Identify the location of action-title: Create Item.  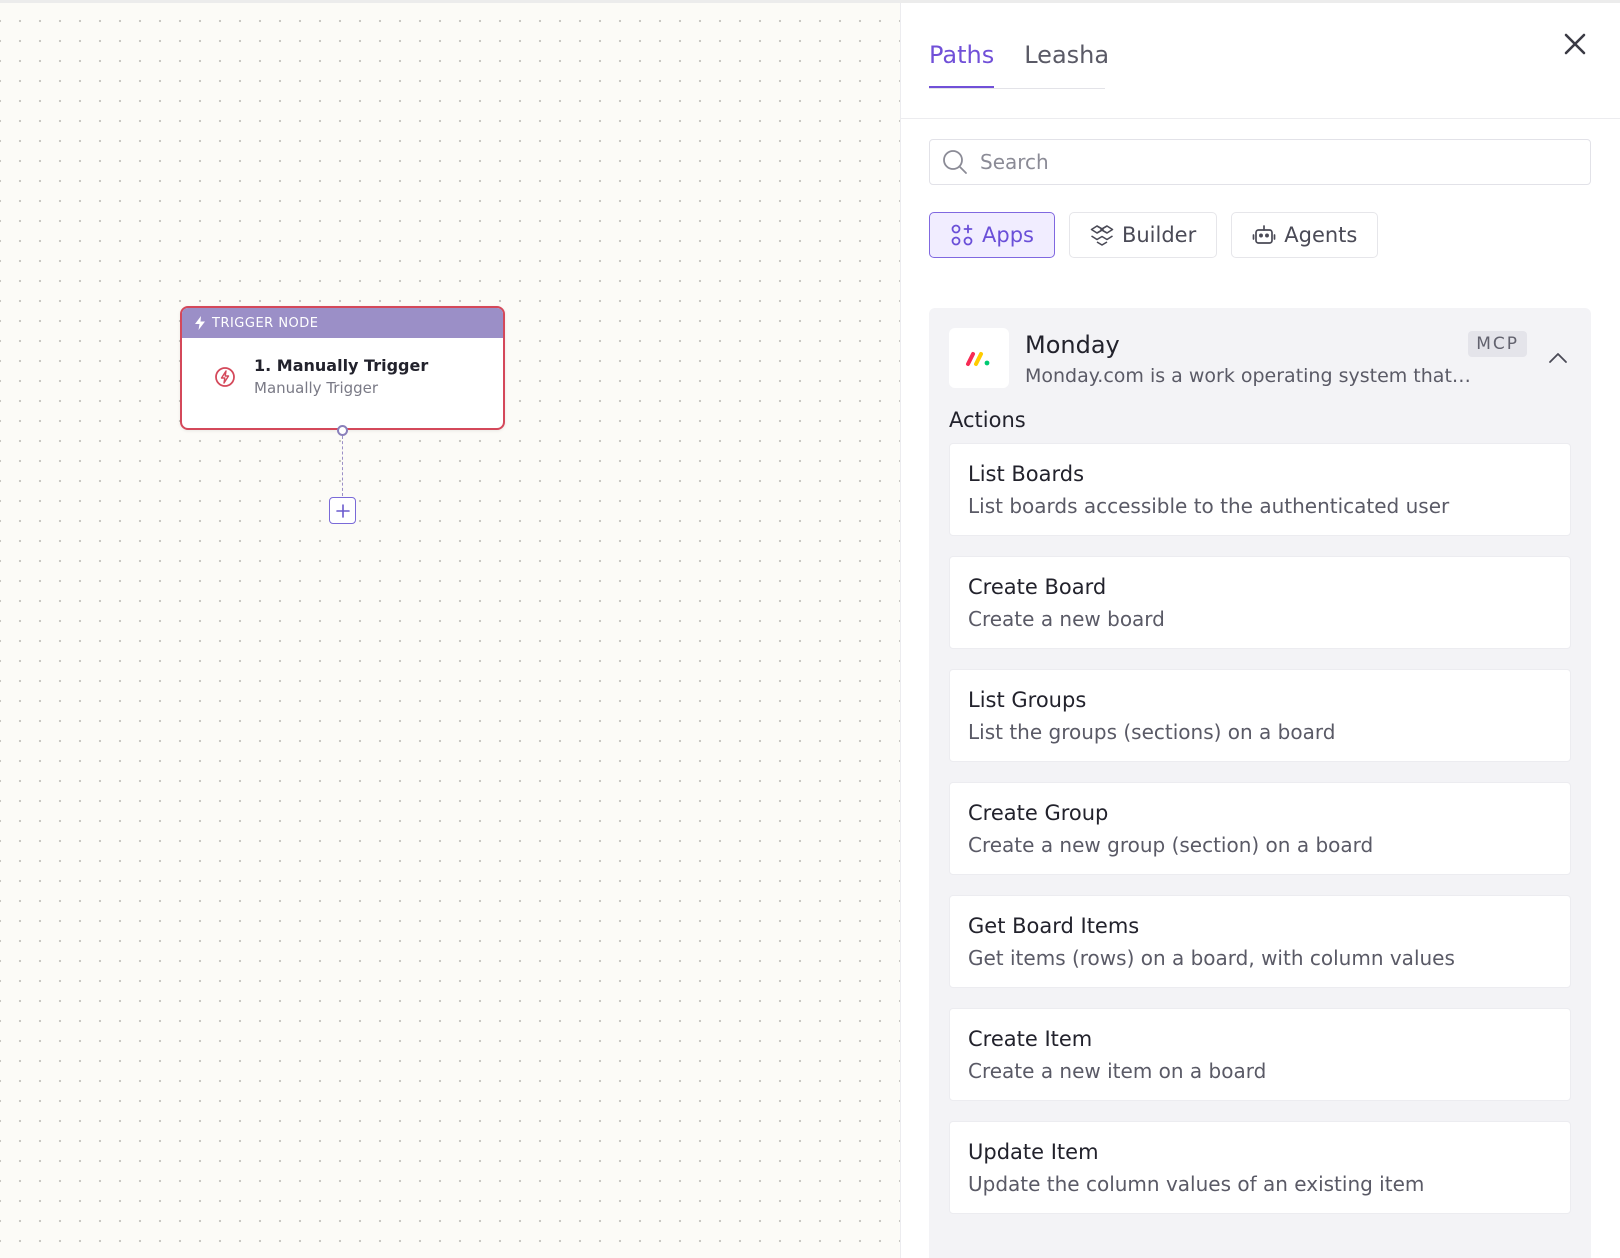
(1030, 1039).